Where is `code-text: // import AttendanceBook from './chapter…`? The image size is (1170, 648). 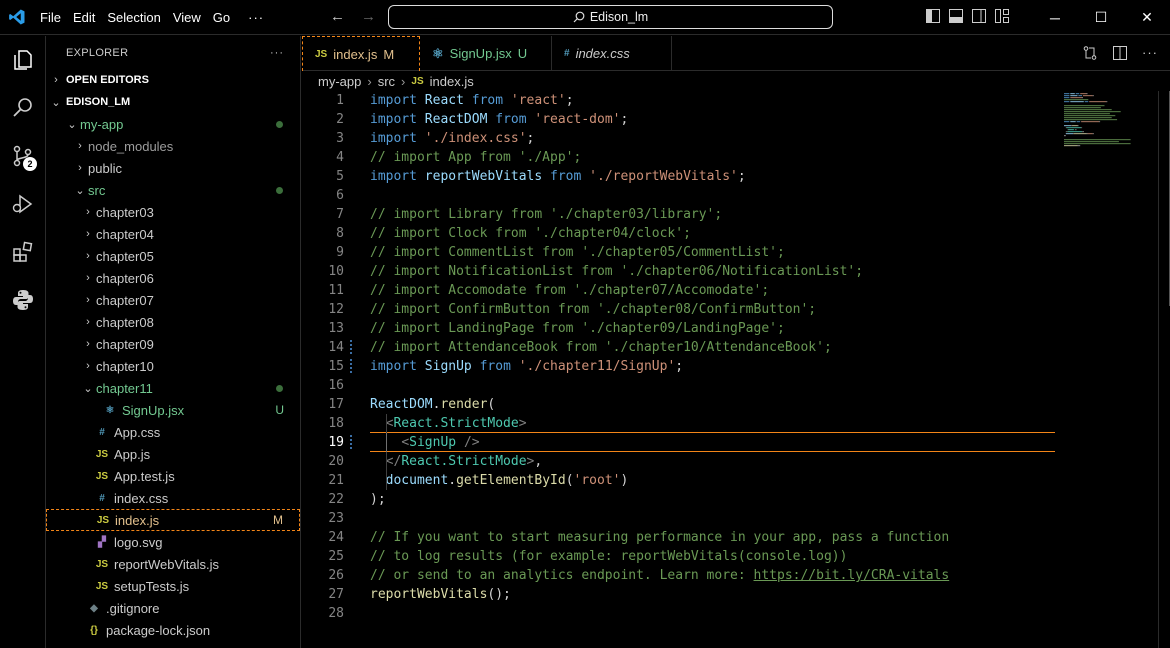 code-text: // import AttendanceBook from './chapter… is located at coordinates (601, 347).